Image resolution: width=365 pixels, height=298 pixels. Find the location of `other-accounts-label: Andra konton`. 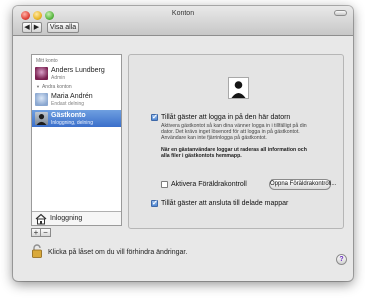

other-accounts-label: Andra konton is located at coordinates (56, 87).